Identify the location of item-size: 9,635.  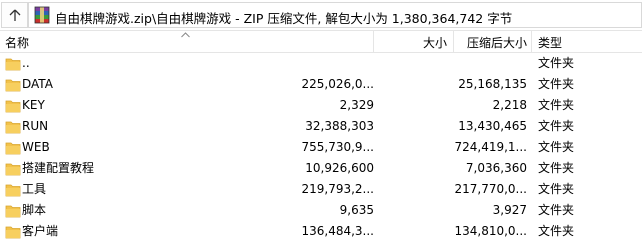
(356, 210).